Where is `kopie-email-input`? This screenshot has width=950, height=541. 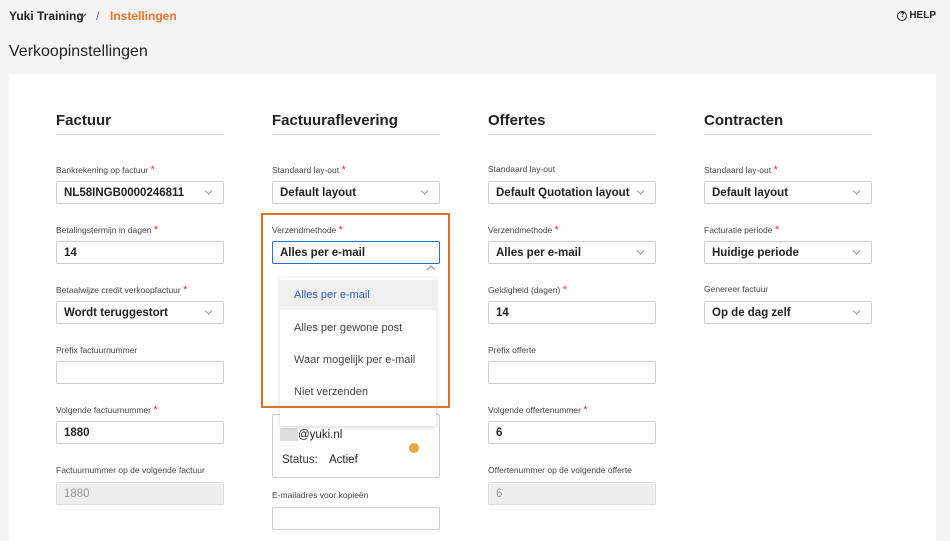 kopie-email-input is located at coordinates (356, 518).